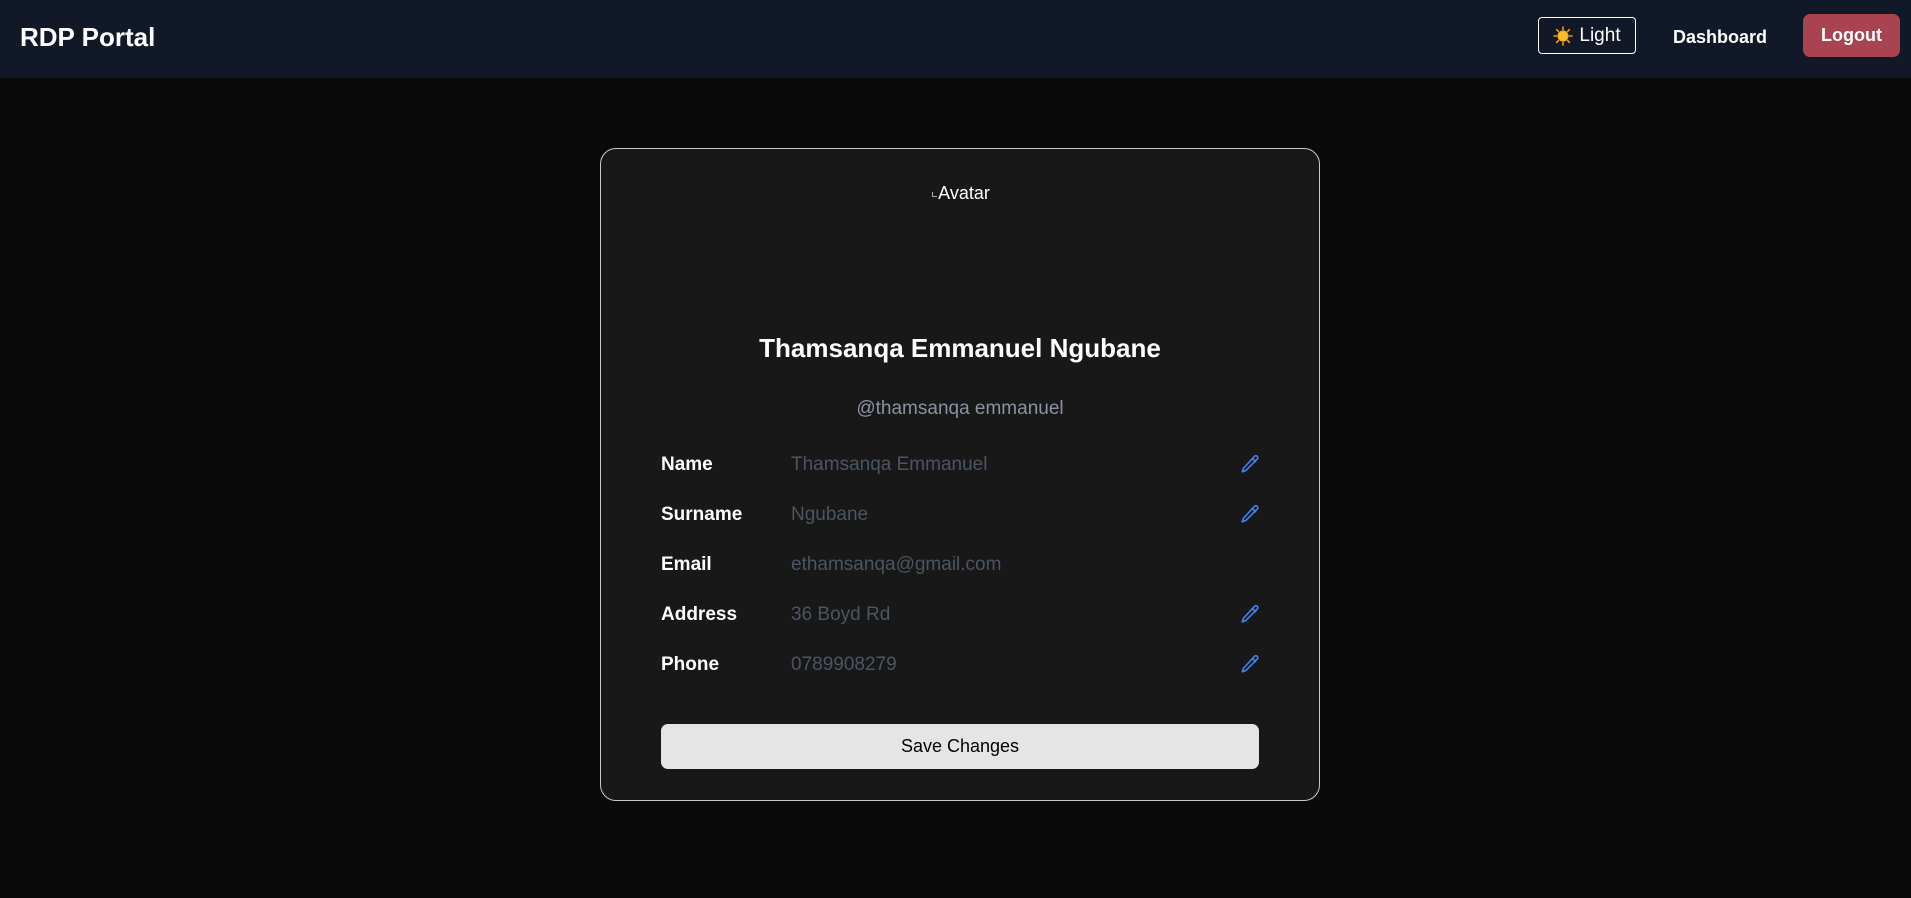 The image size is (1911, 898). Describe the element at coordinates (690, 664) in the screenshot. I see `field-label-phone: Phone` at that location.